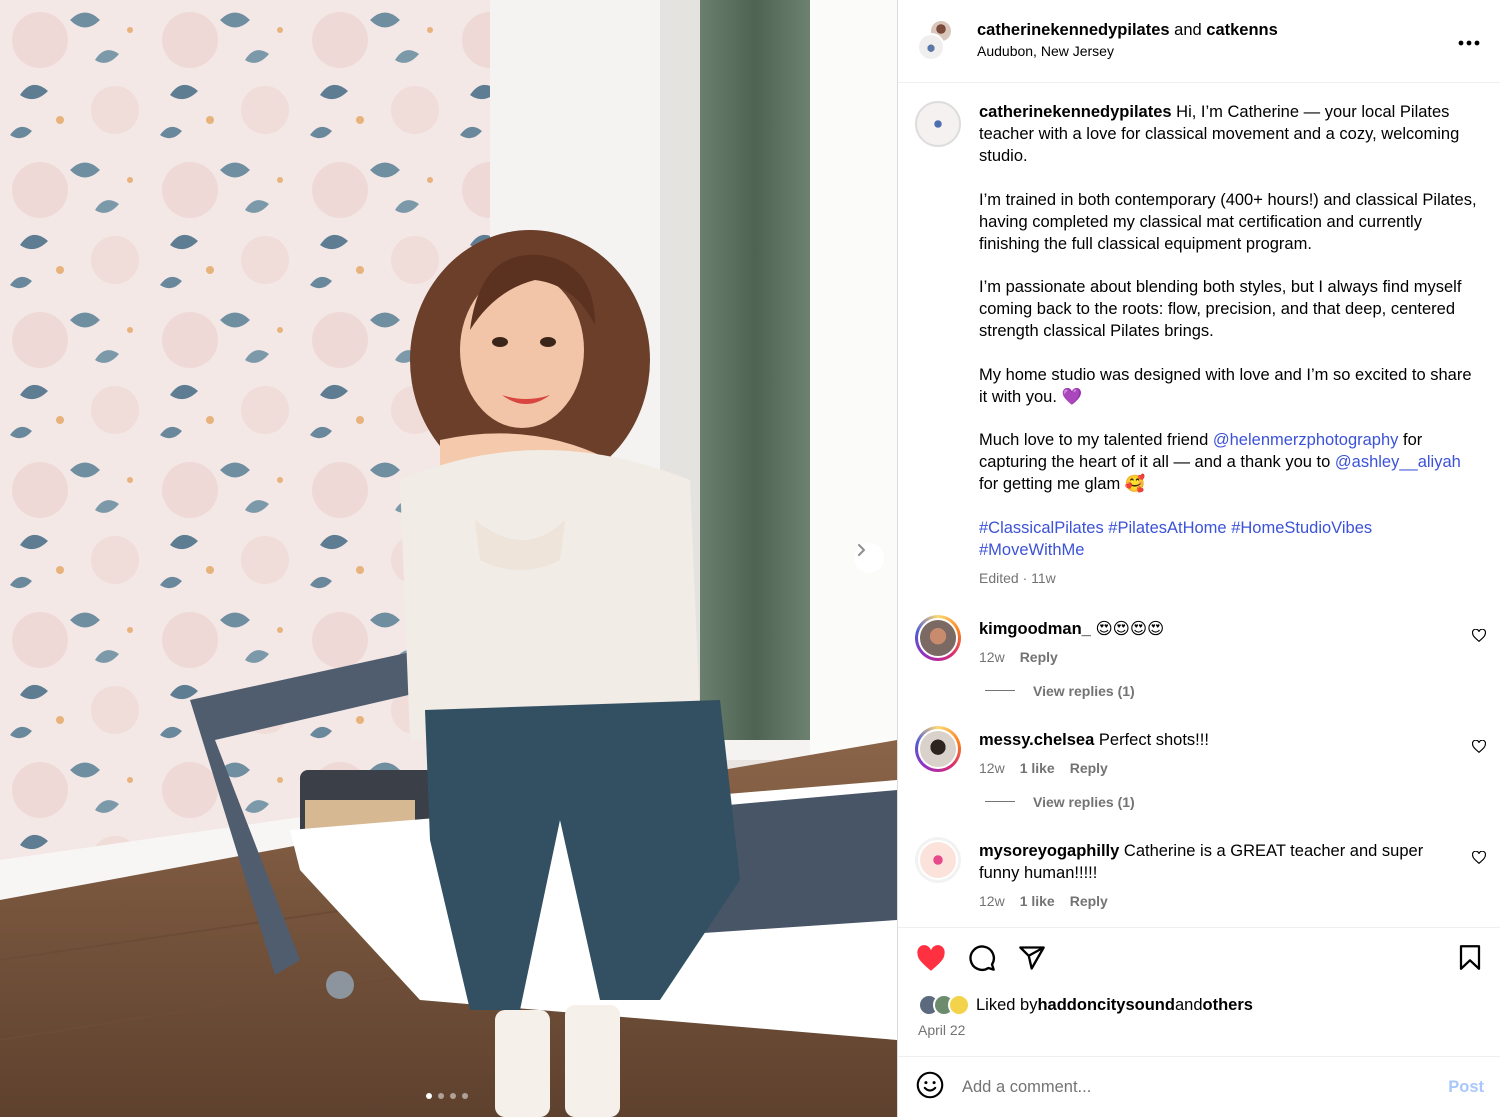  Describe the element at coordinates (861, 550) in the screenshot. I see `chevron-right-icon` at that location.